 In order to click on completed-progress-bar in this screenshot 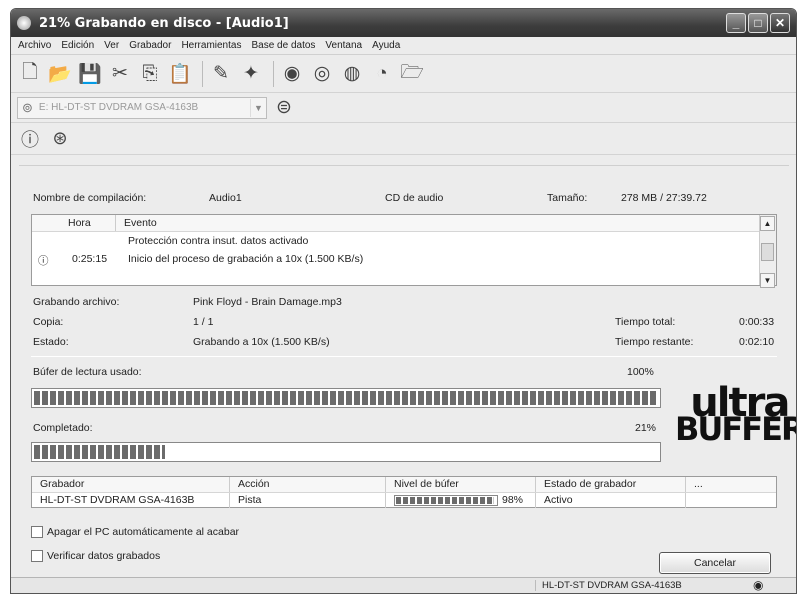, I will do `click(346, 452)`.